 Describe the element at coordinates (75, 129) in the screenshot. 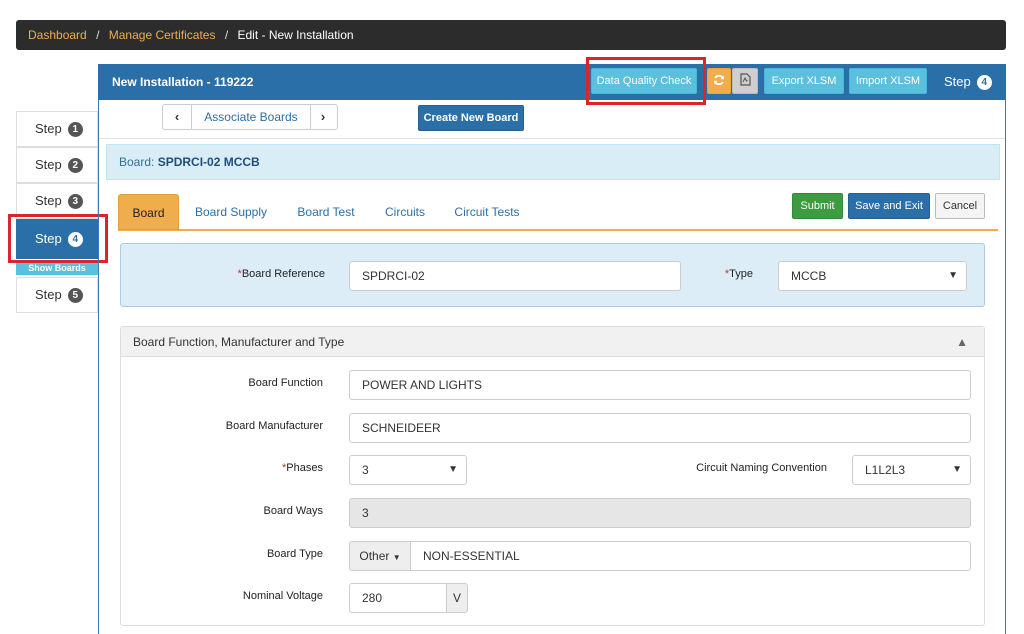

I see `step-number-badge: 1` at that location.